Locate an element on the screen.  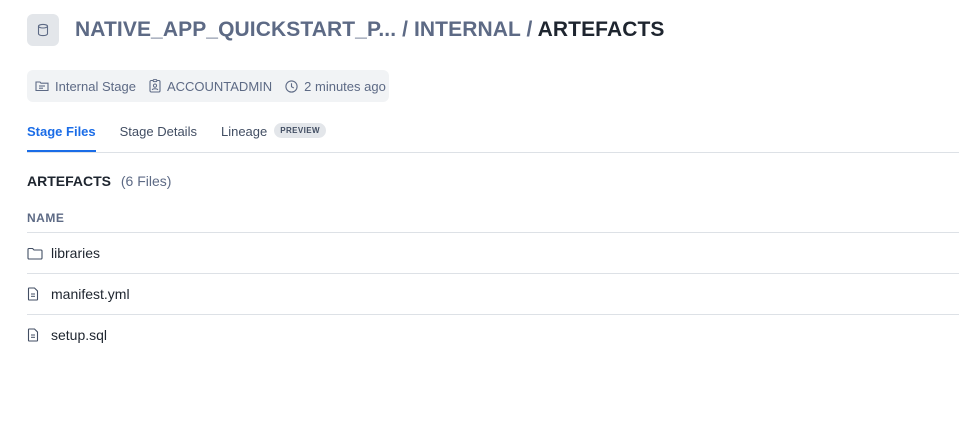
column-header-label: NAME is located at coordinates (46, 218).